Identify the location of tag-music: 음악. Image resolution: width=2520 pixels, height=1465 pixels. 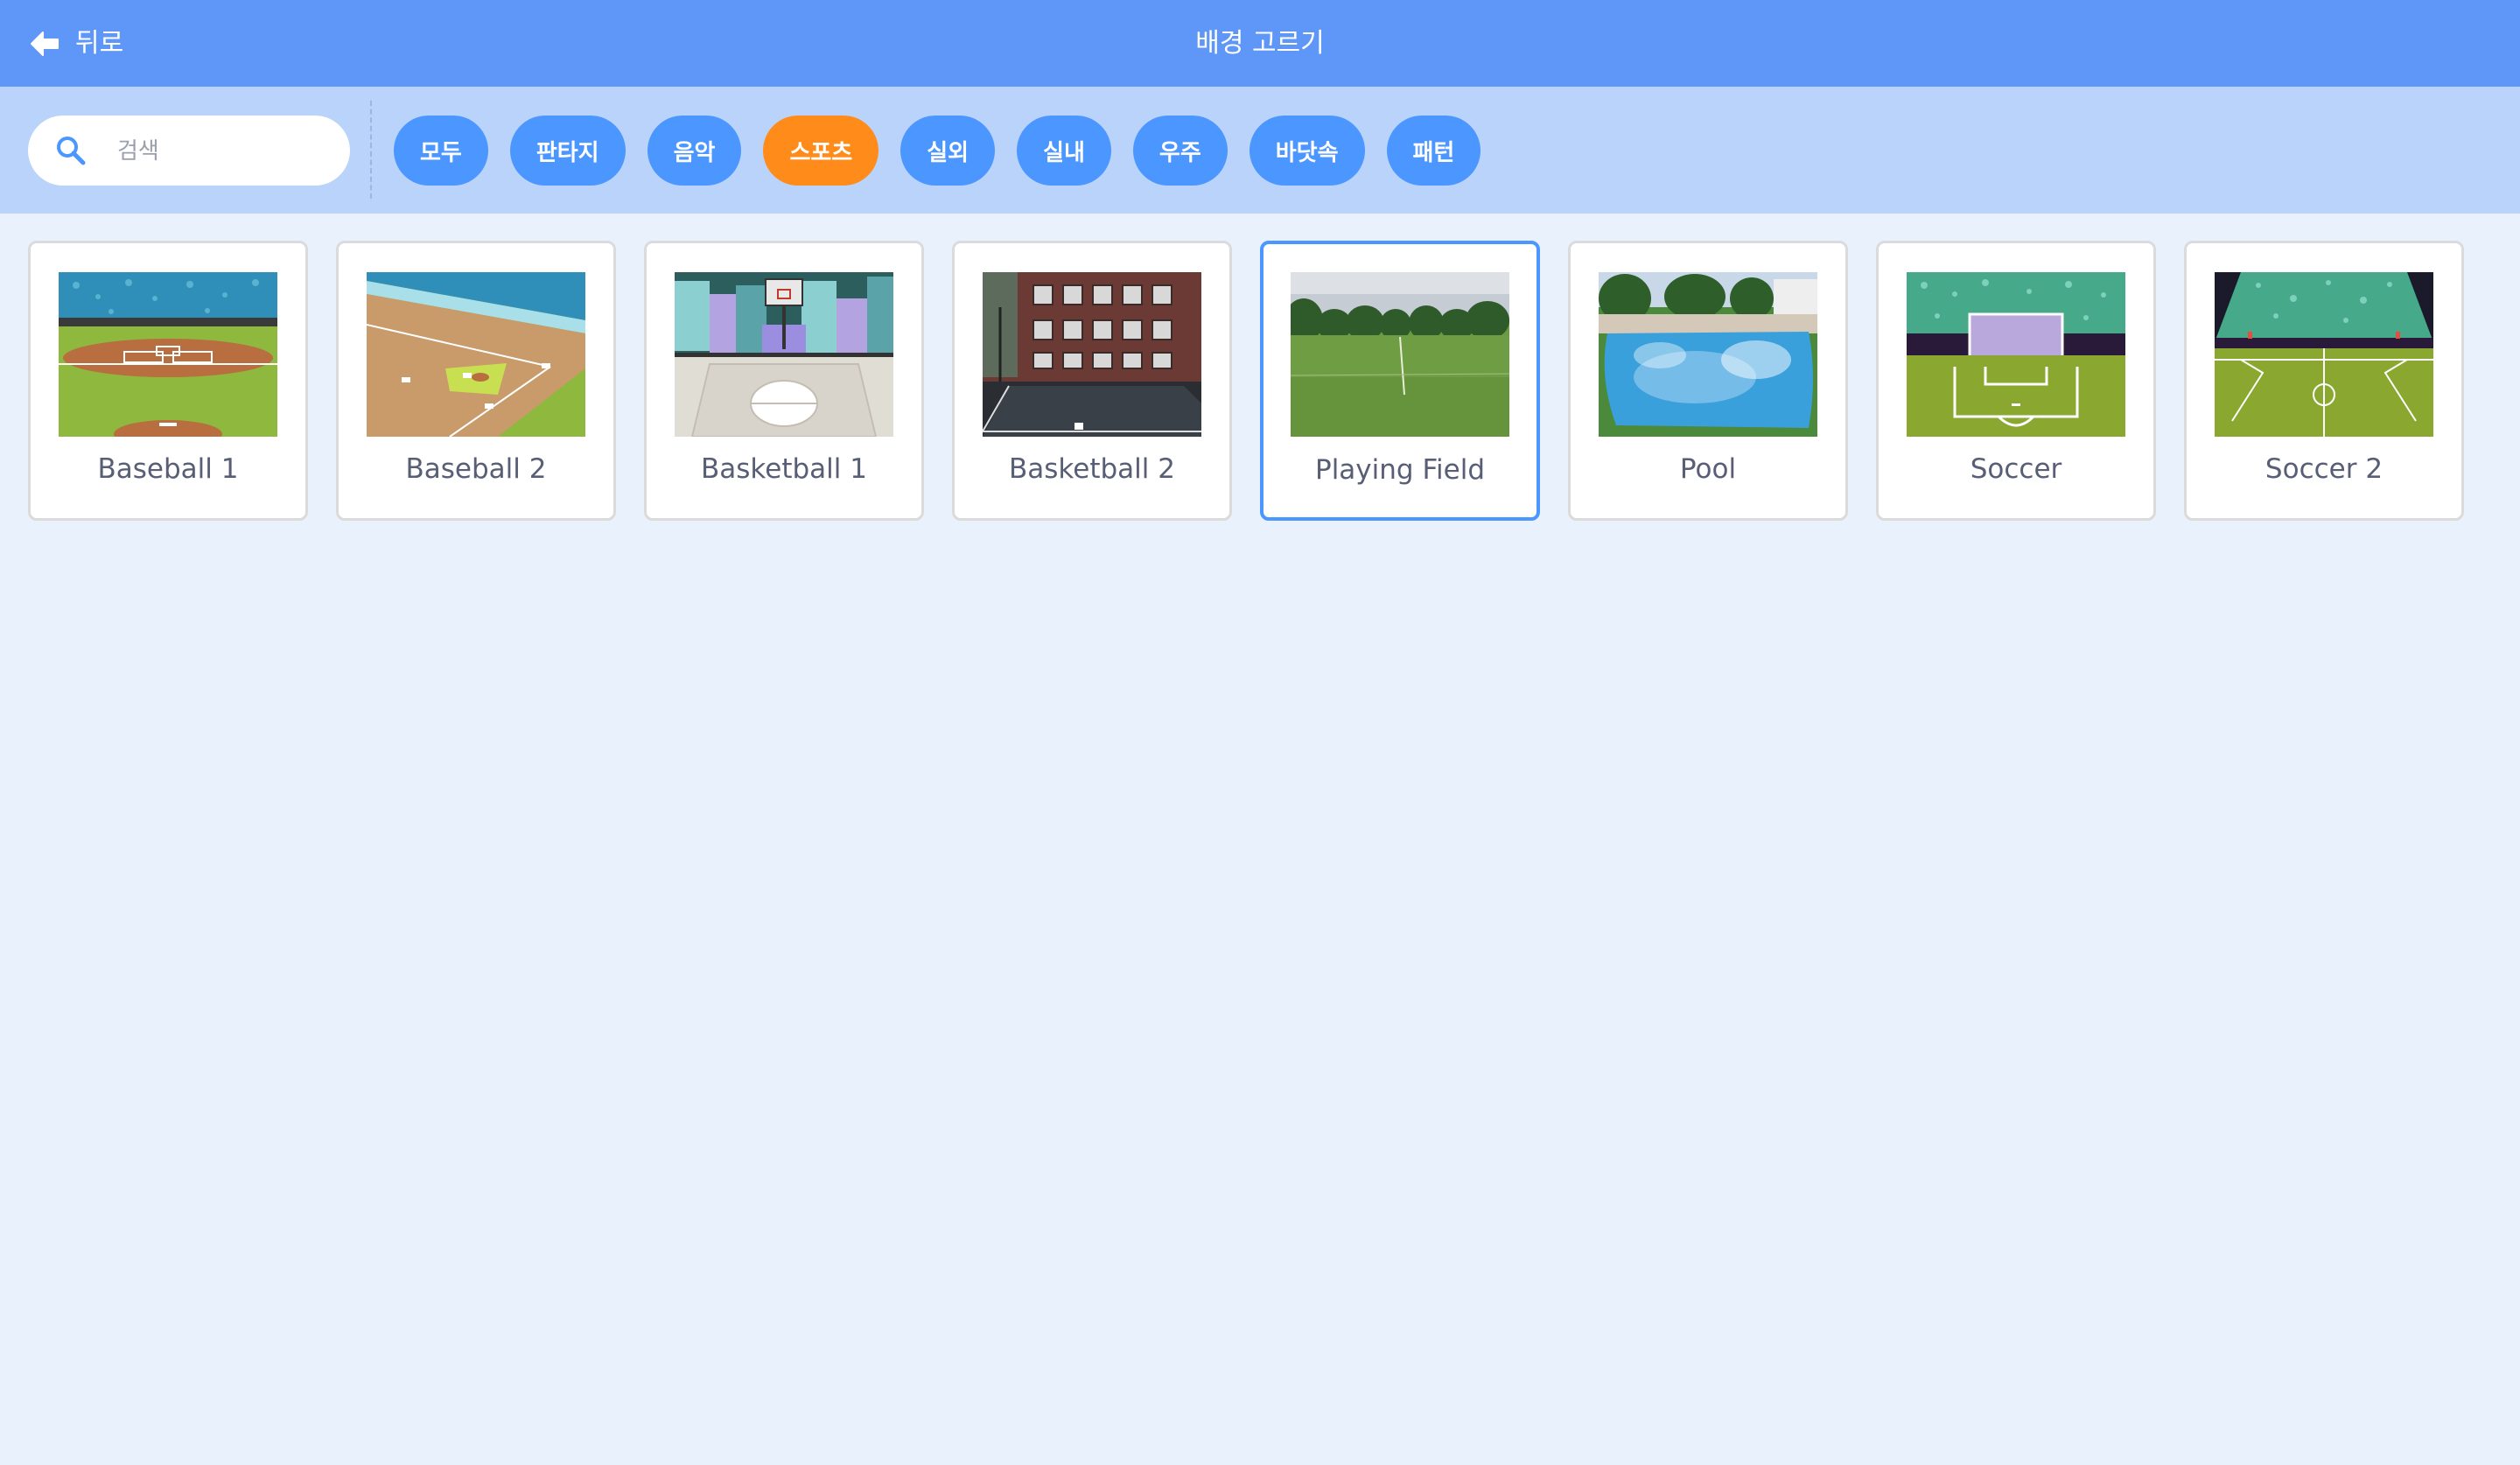
(694, 151).